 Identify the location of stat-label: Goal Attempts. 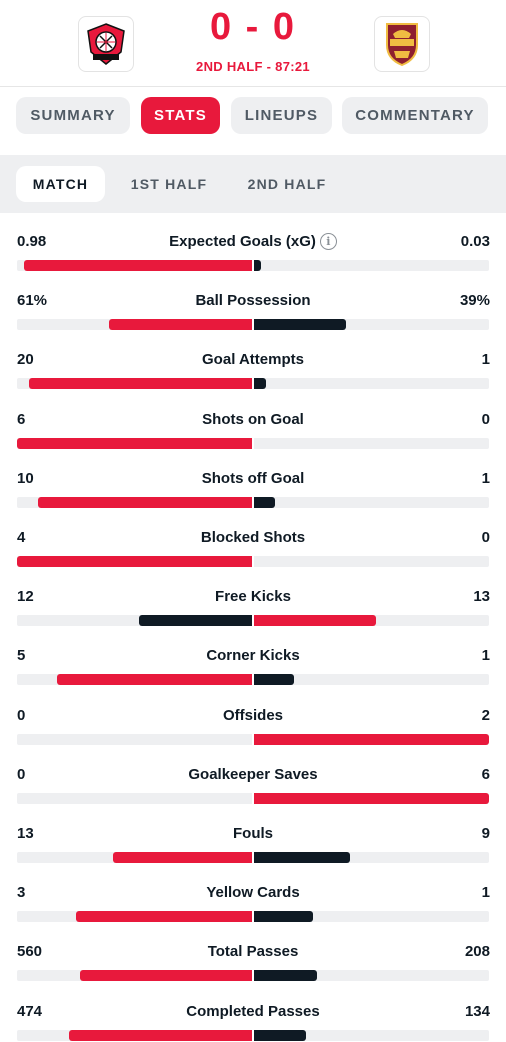
(253, 360).